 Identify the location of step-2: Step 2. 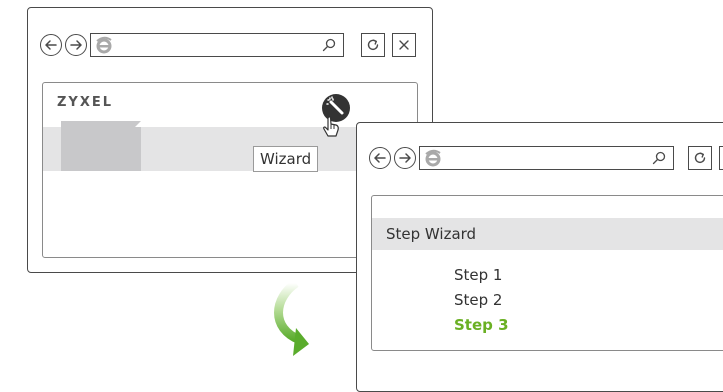
(478, 300).